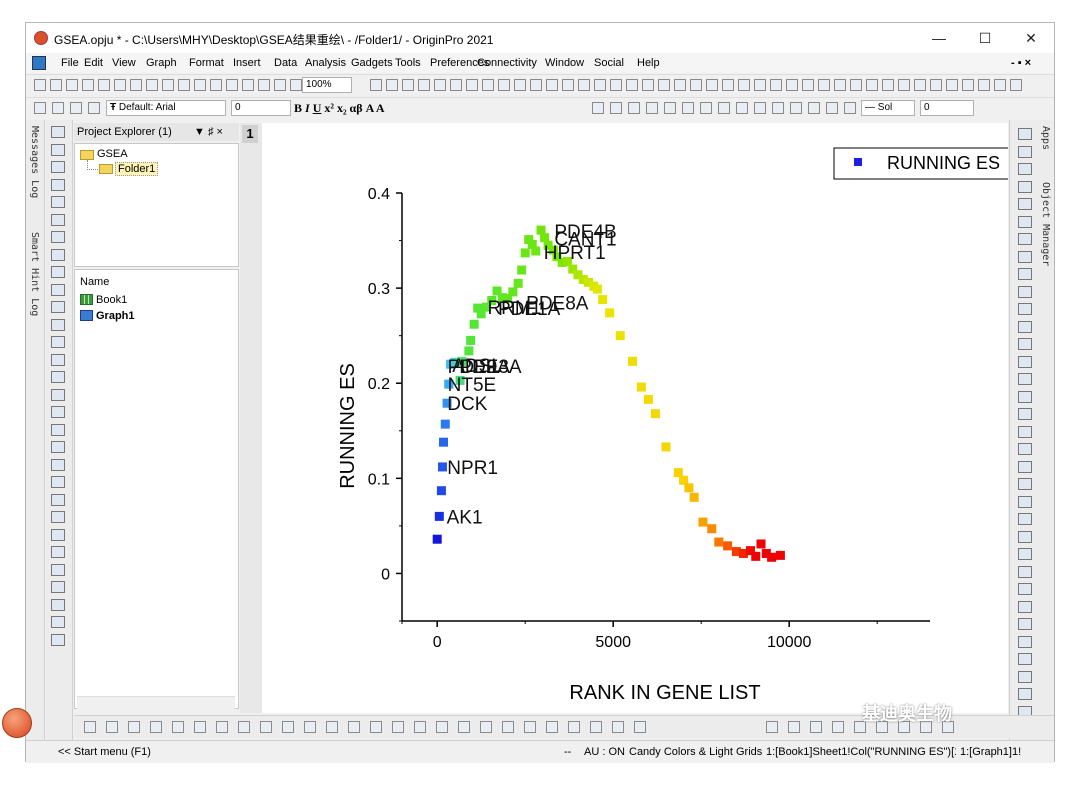 The image size is (1080, 786). What do you see at coordinates (115, 316) in the screenshot?
I see `list-item-graph1: Graph1` at bounding box center [115, 316].